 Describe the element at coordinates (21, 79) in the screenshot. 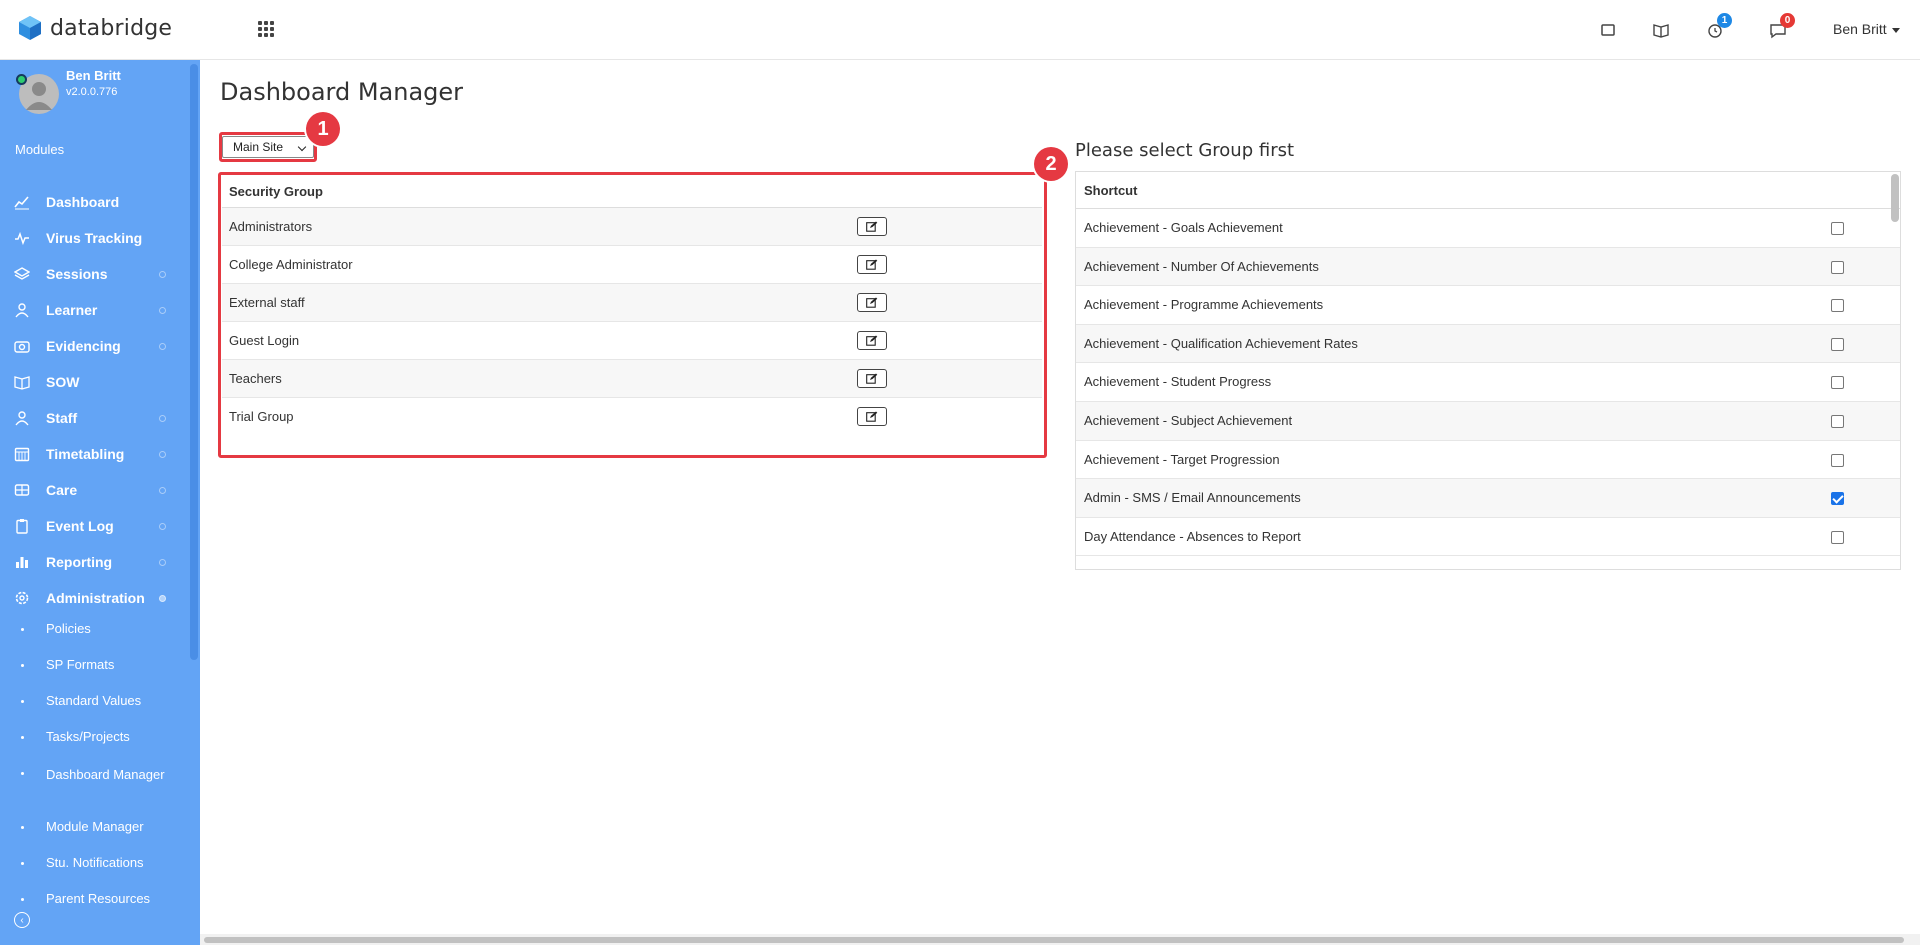

I see `online-status-dot` at that location.